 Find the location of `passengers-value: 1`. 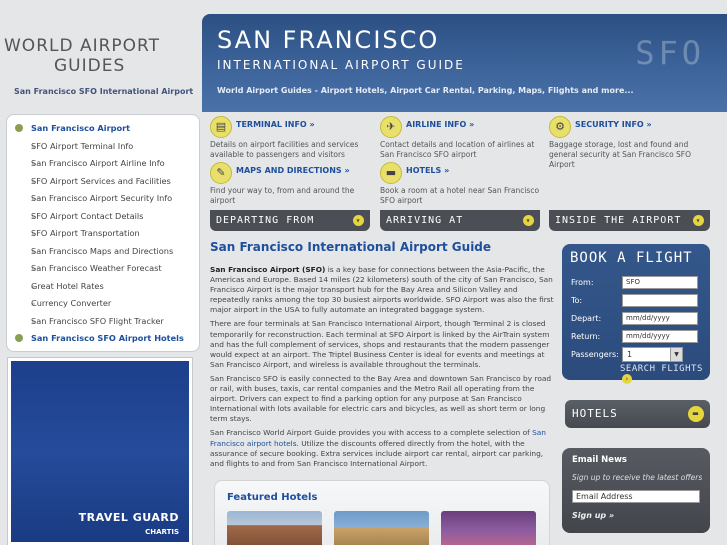

passengers-value: 1 is located at coordinates (630, 354).